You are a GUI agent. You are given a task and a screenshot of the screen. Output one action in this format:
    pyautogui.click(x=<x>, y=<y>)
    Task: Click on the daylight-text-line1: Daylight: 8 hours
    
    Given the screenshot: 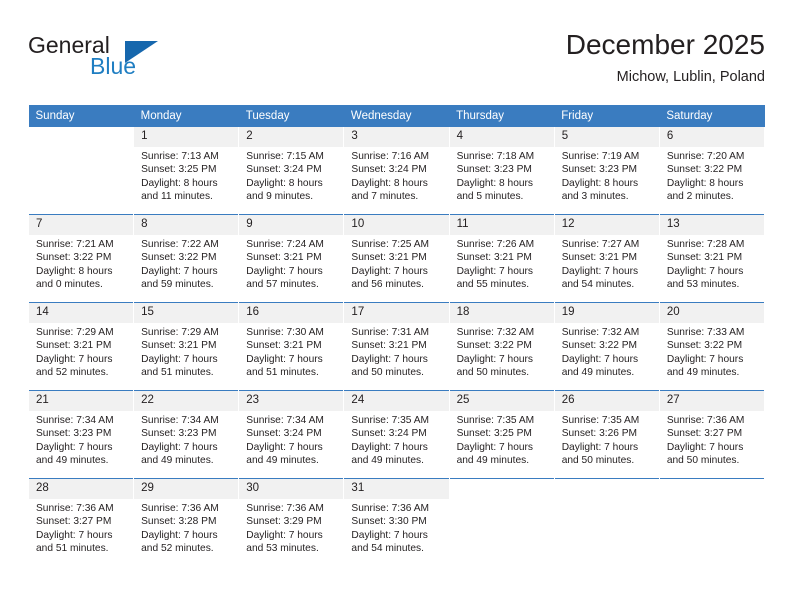 What is the action you would take?
    pyautogui.click(x=179, y=183)
    